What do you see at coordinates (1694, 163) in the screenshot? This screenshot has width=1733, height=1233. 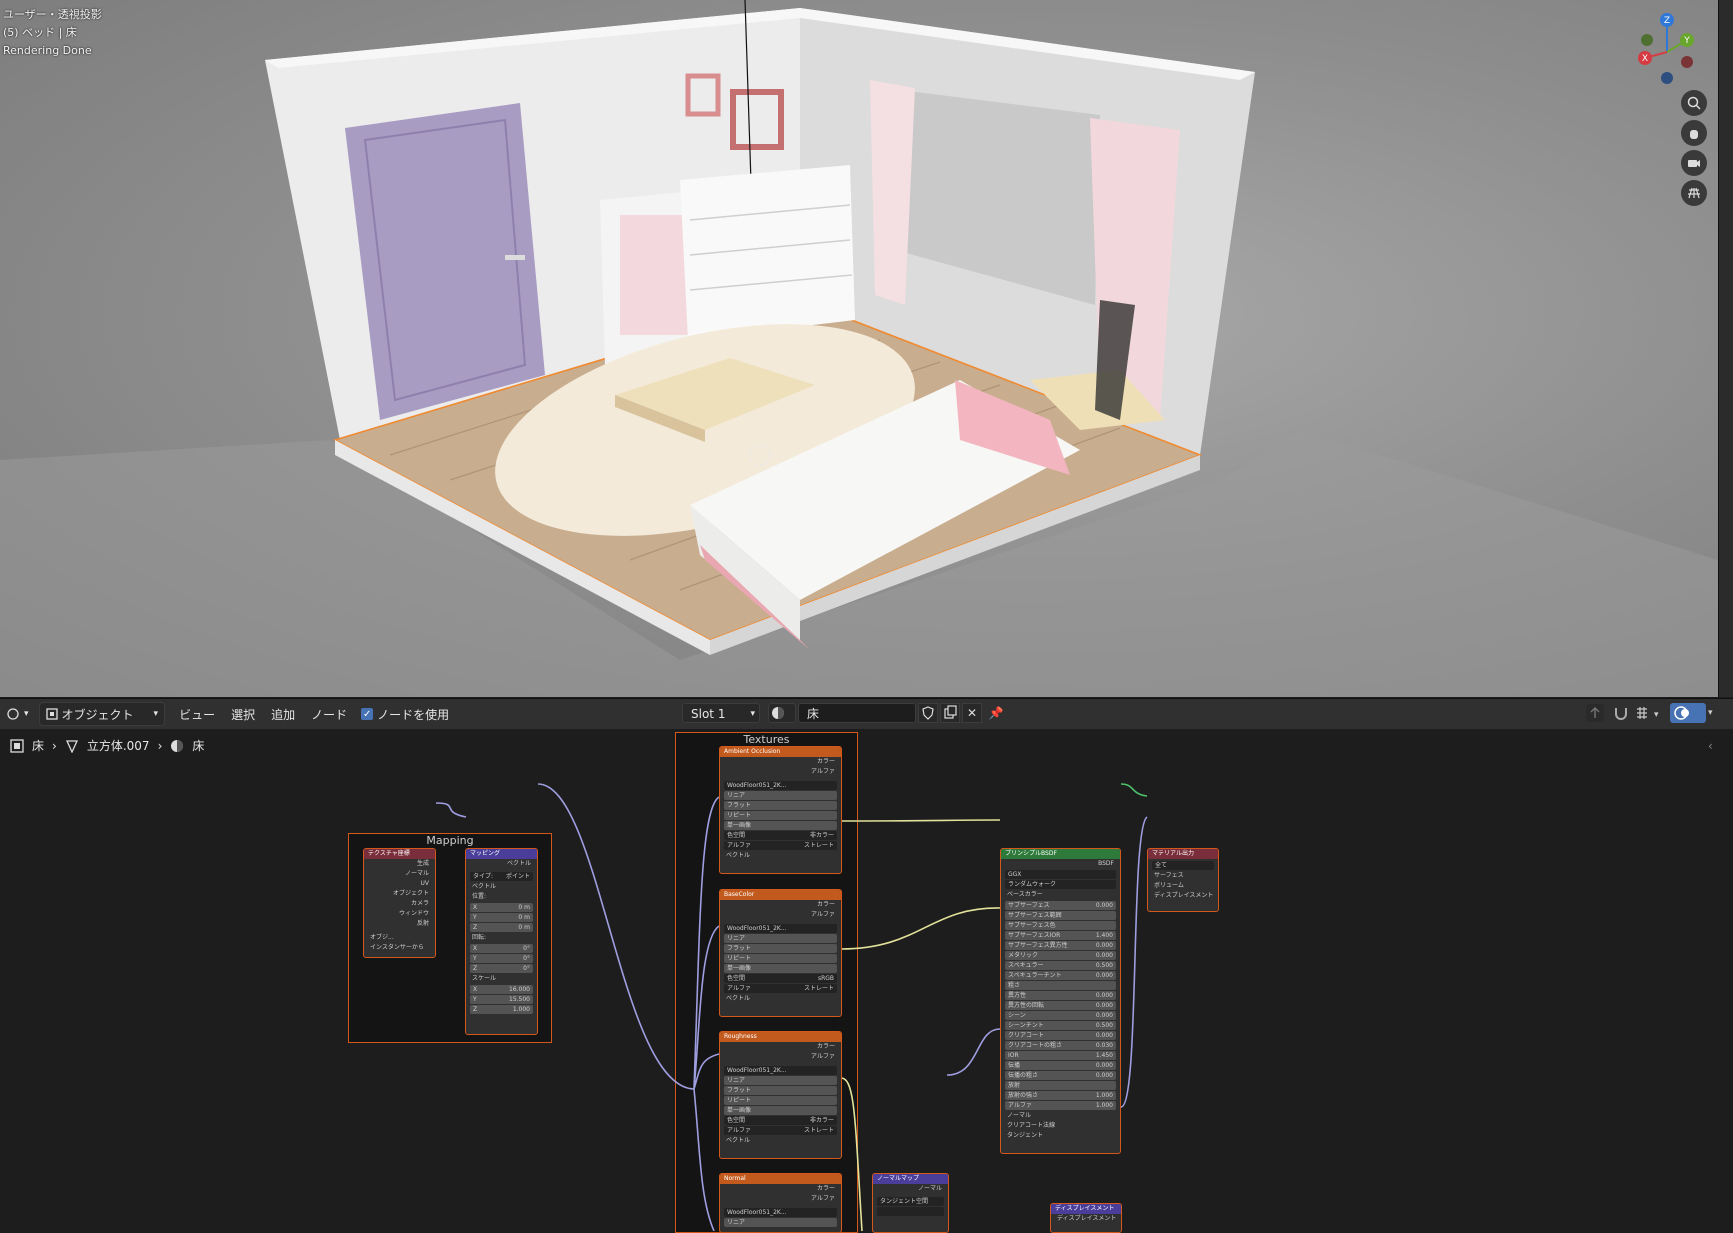 I see `camera-icon` at bounding box center [1694, 163].